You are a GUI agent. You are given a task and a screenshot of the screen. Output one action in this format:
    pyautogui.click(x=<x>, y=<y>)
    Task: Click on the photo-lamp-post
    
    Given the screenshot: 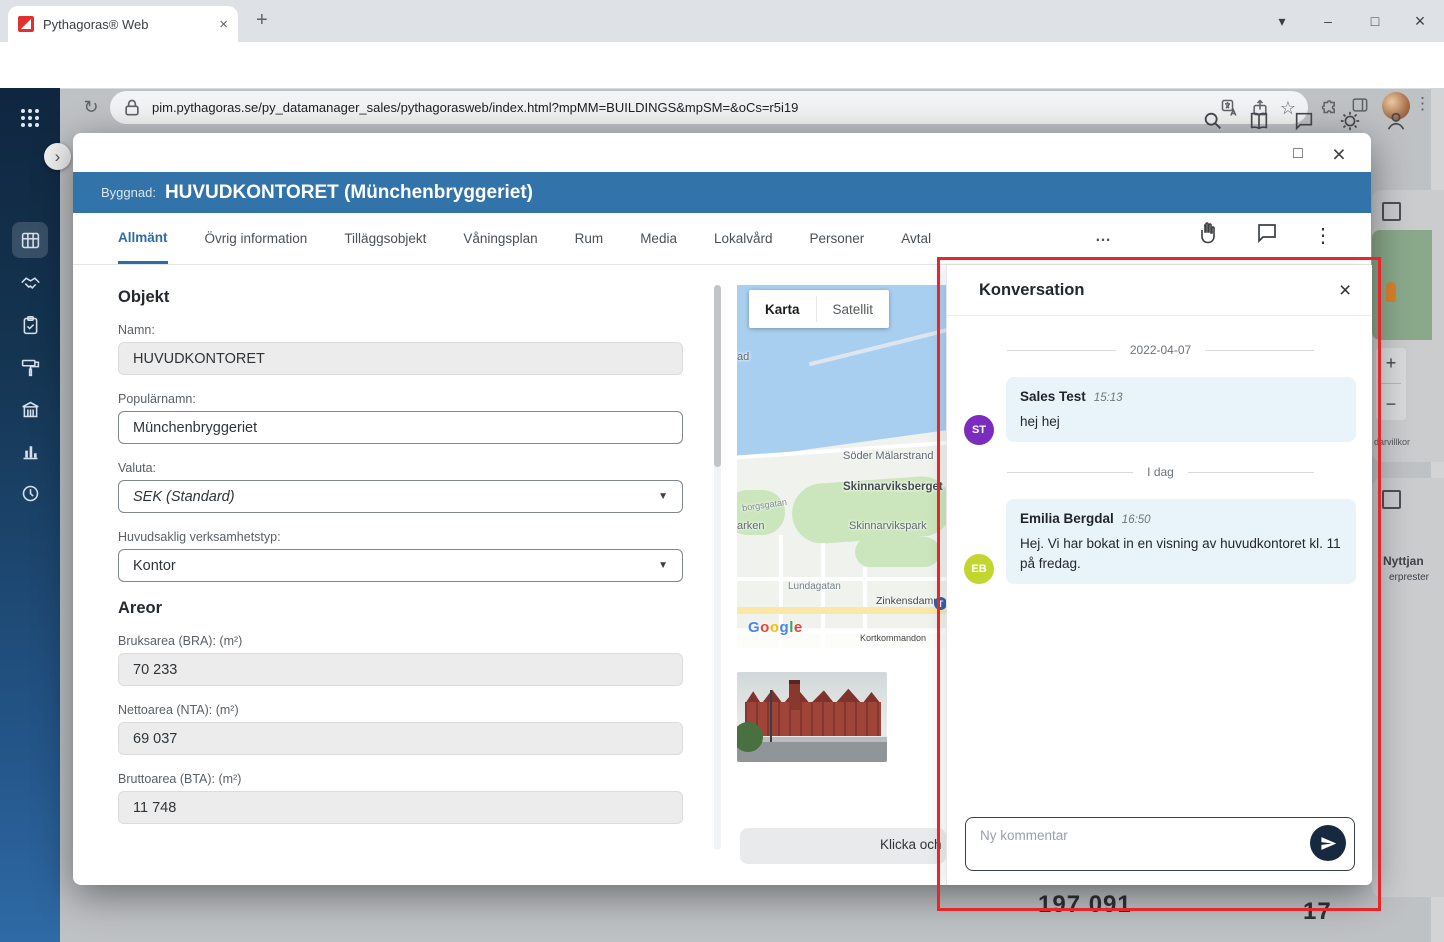 What is the action you would take?
    pyautogui.click(x=771, y=716)
    